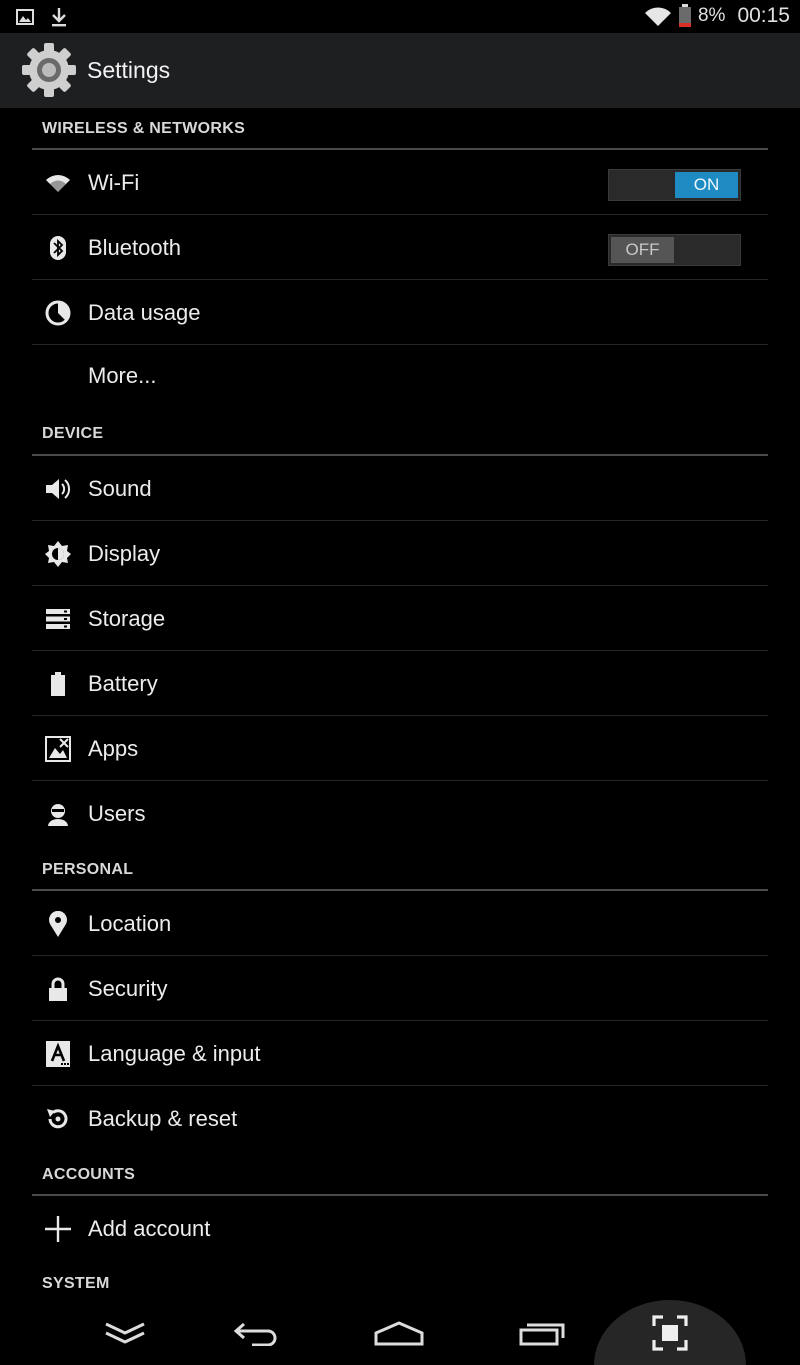  I want to click on toggle-state: OFF, so click(642, 250).